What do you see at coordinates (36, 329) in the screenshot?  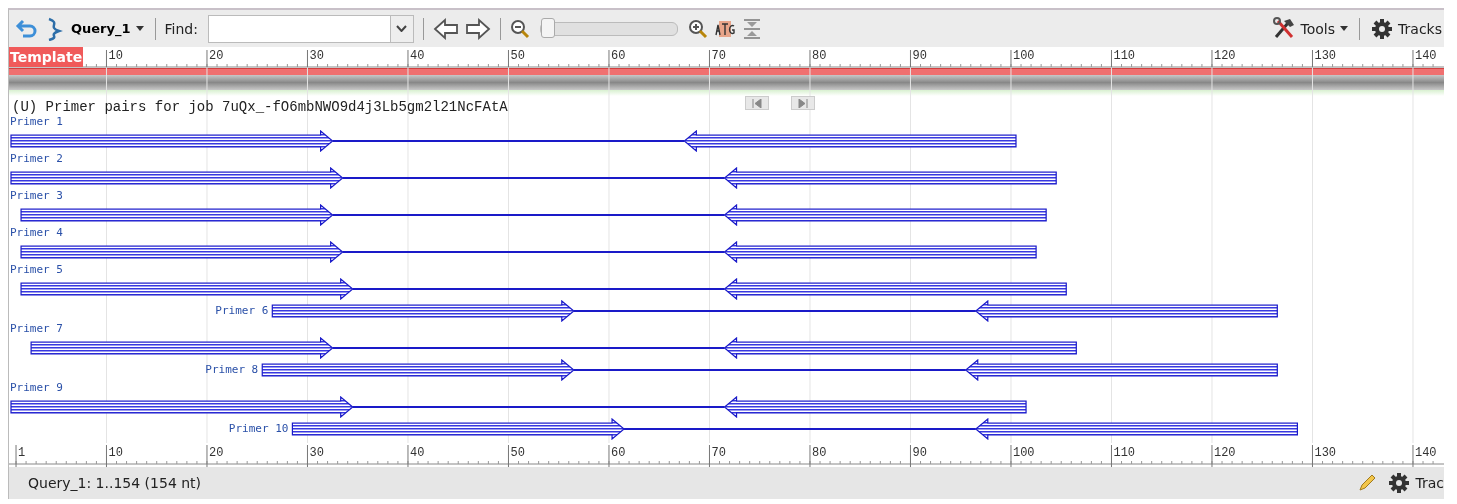 I see `primer-label: Primer 7` at bounding box center [36, 329].